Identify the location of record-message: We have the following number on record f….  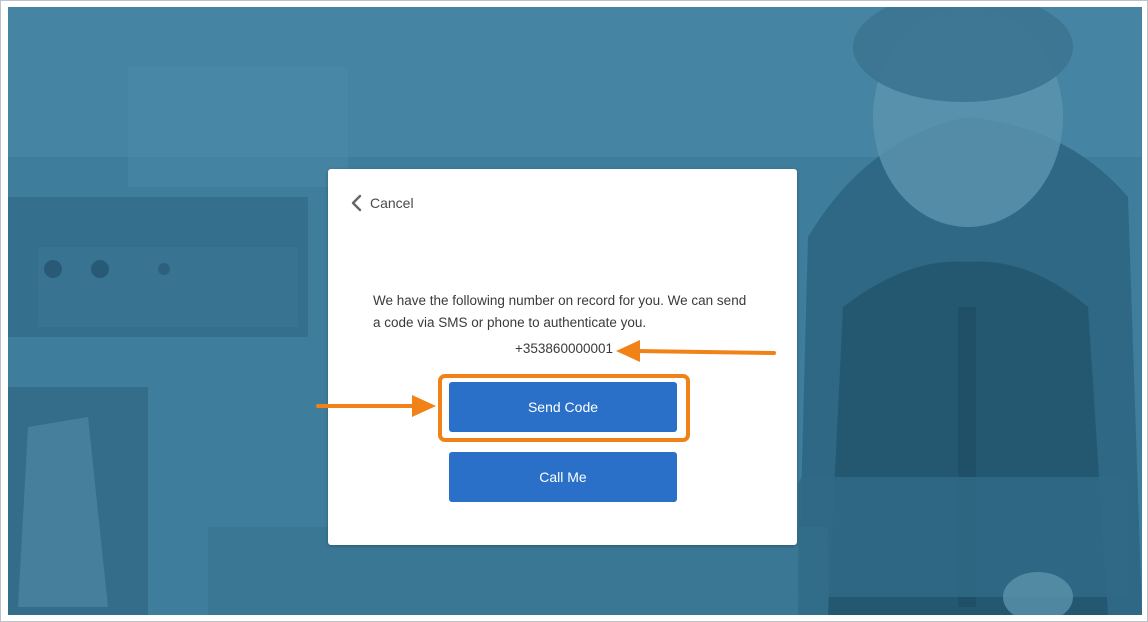
(560, 311).